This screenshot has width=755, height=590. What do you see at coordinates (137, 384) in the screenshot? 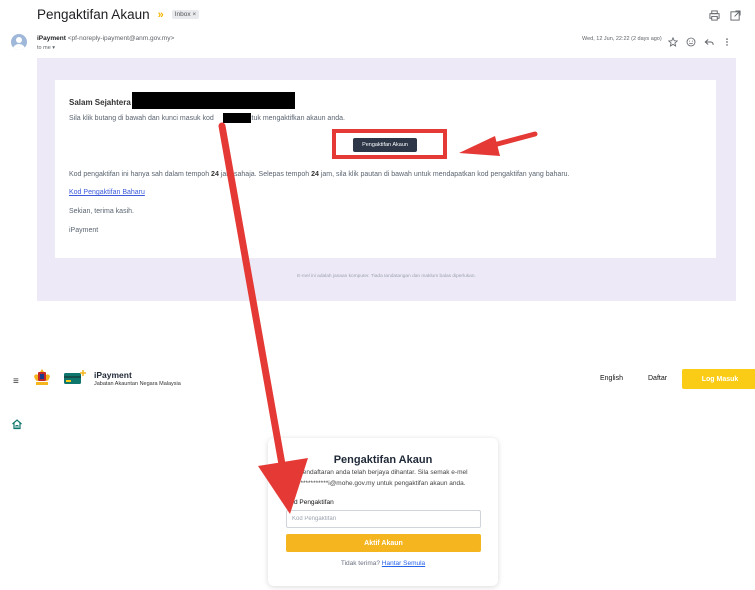
I see `site-brand-subtitle: Jabatan Akauntan Negara Malaysia` at bounding box center [137, 384].